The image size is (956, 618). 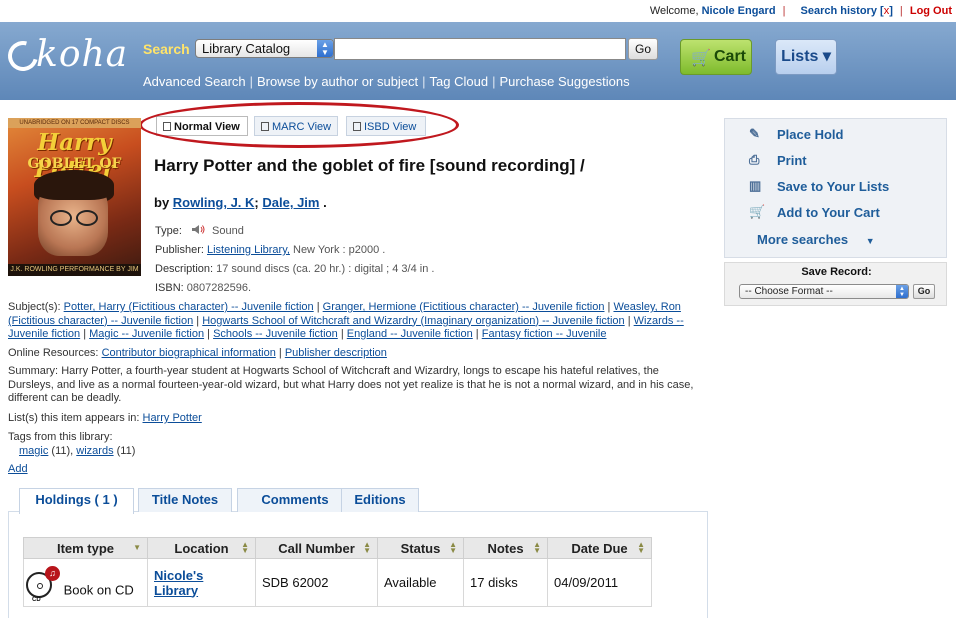 I want to click on annotation-ellipse, so click(x=299, y=125).